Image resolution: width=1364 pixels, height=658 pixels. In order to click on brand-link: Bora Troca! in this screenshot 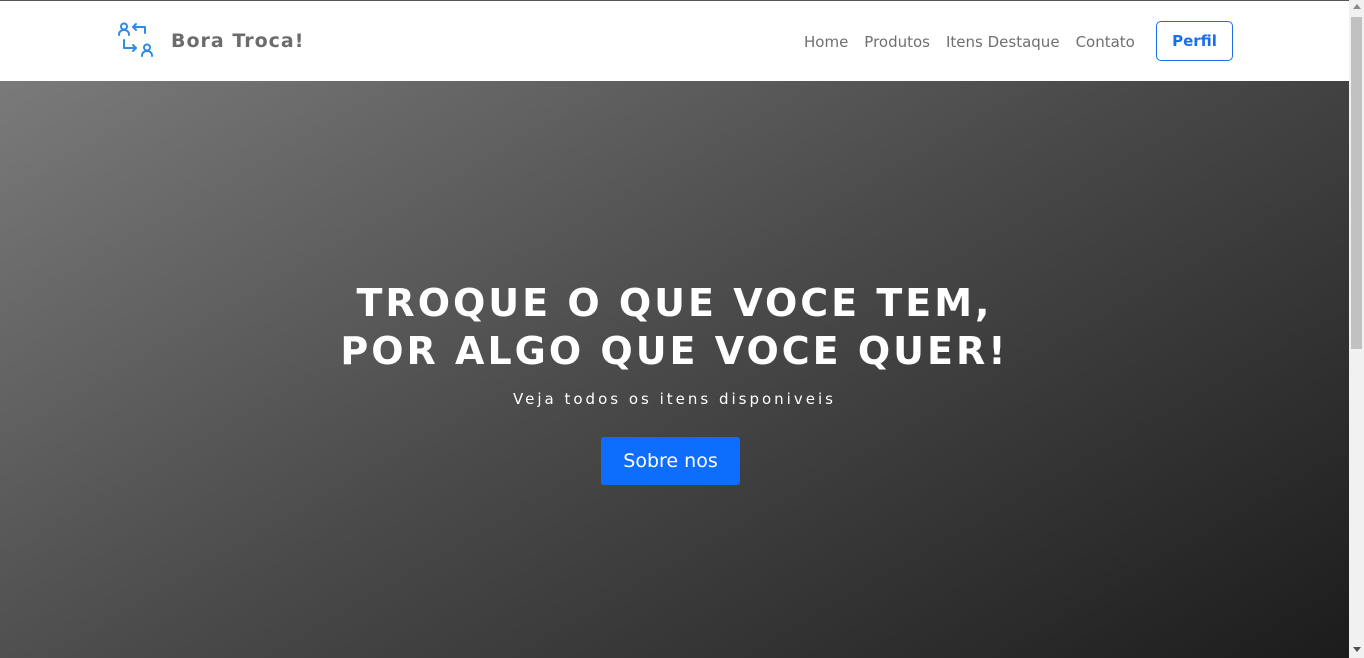, I will do `click(210, 41)`.